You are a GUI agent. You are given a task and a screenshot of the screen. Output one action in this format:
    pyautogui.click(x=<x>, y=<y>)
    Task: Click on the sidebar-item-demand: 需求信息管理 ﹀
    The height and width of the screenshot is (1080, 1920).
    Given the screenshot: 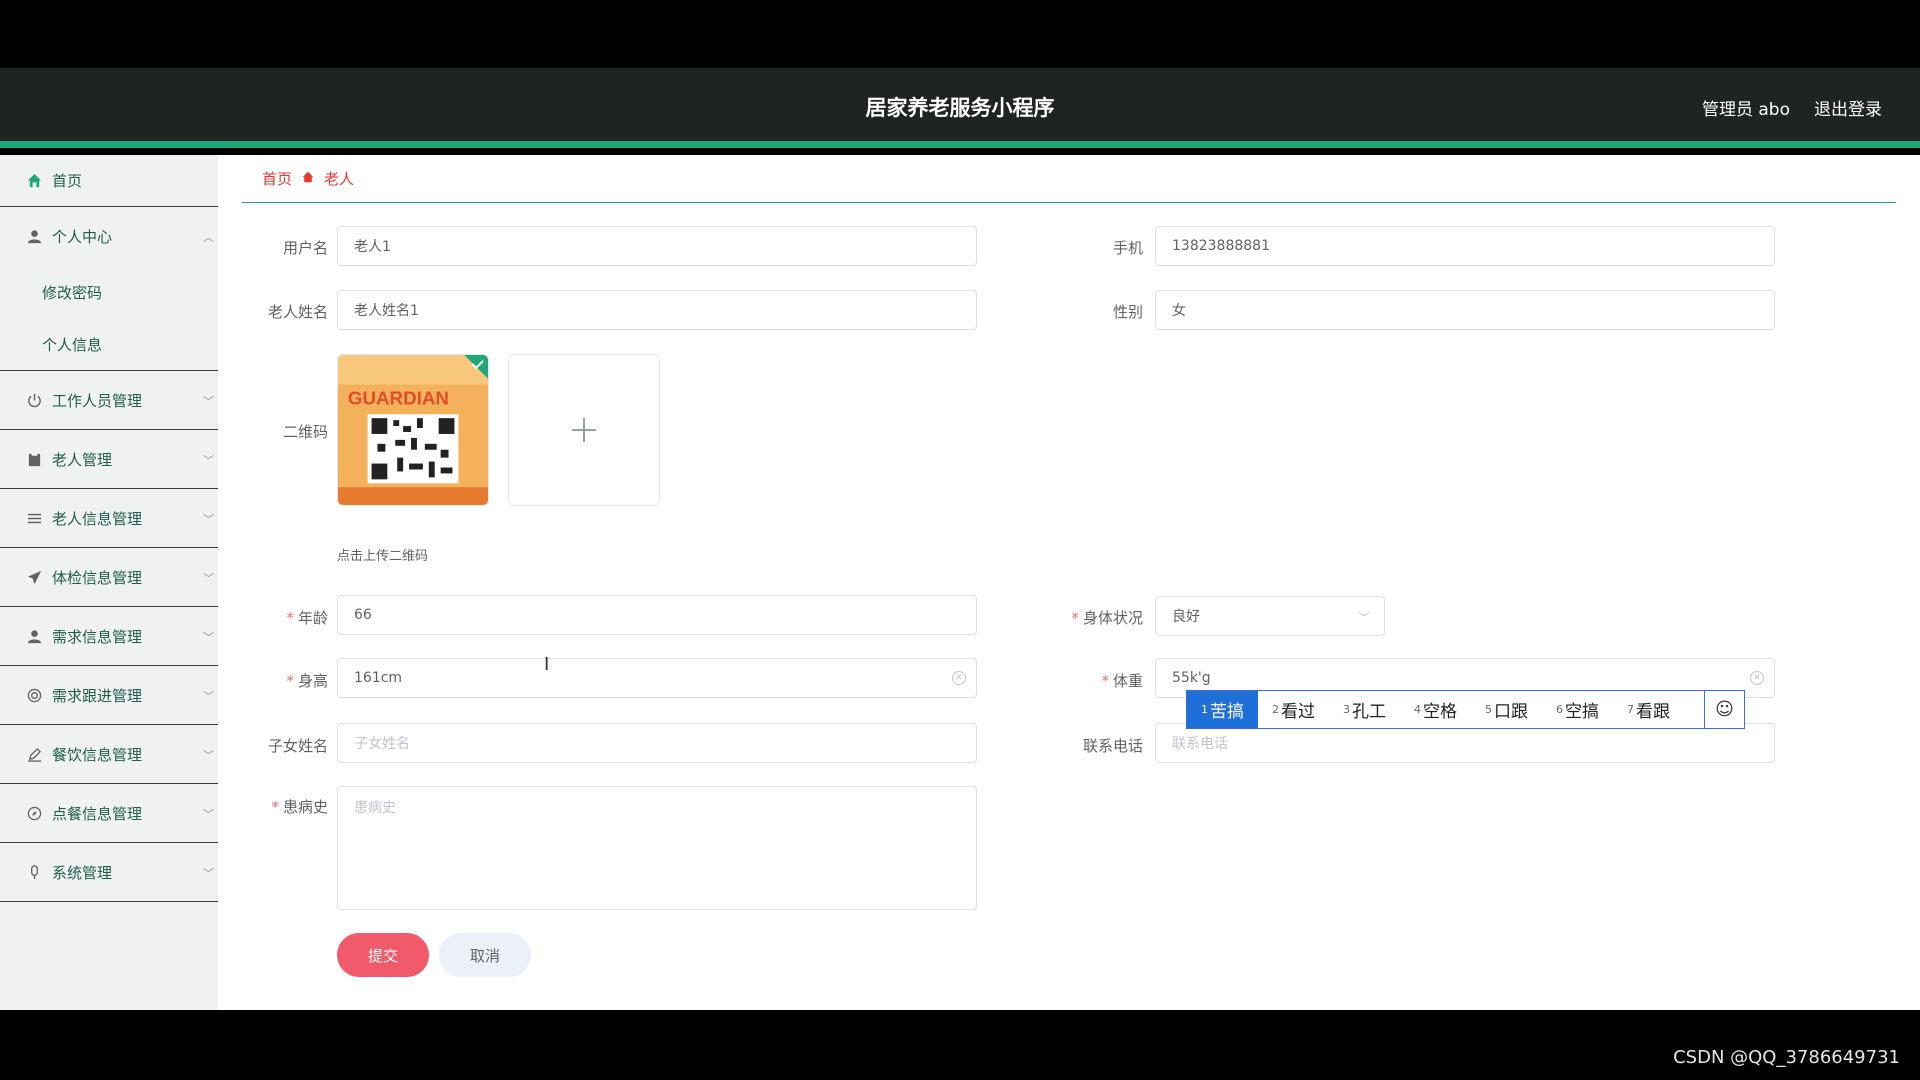 What is the action you would take?
    pyautogui.click(x=109, y=636)
    